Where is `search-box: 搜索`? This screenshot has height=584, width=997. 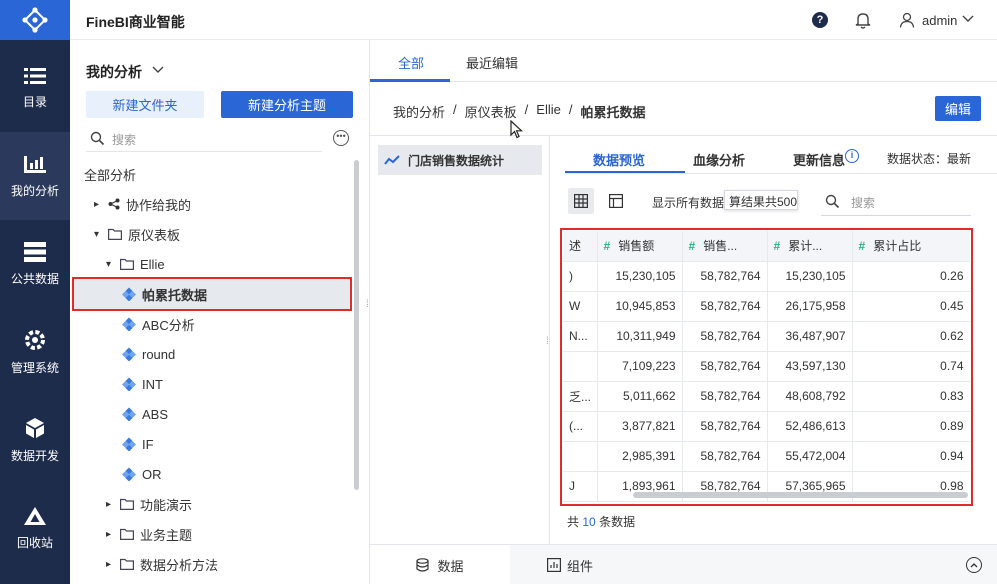 search-box: 搜索 is located at coordinates (204, 139).